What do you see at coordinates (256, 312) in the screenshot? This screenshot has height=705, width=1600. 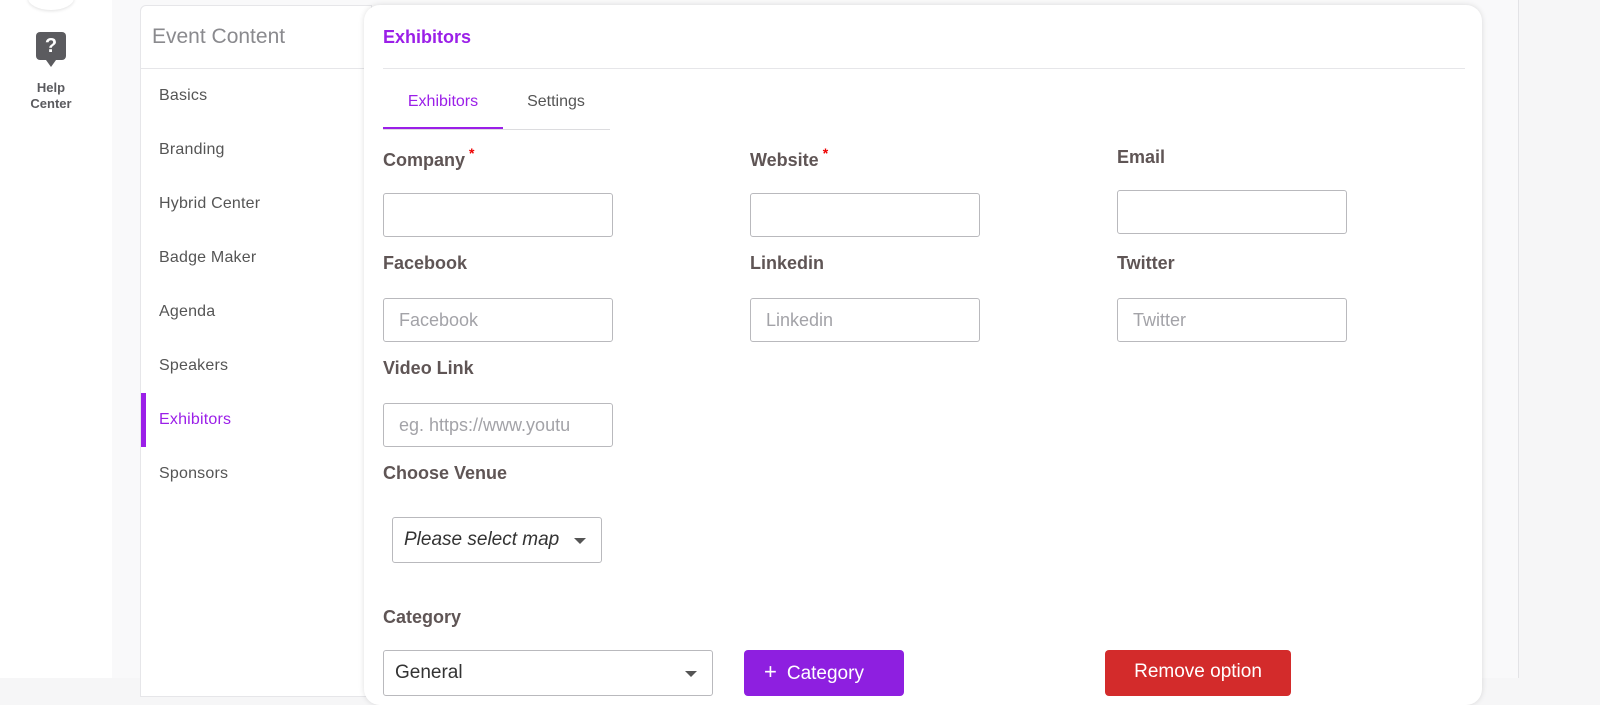 I see `nav-item-agenda: Agenda` at bounding box center [256, 312].